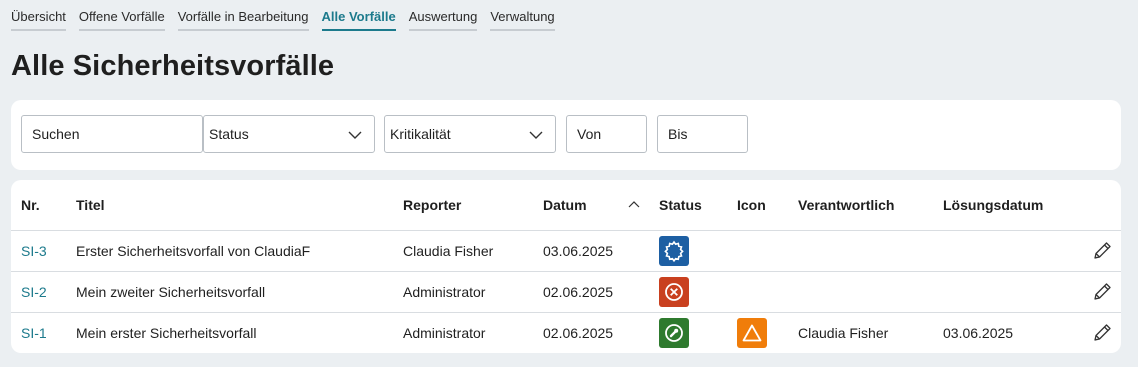 The width and height of the screenshot is (1138, 367). Describe the element at coordinates (606, 134) in the screenshot. I see `date-from-input: Von` at that location.